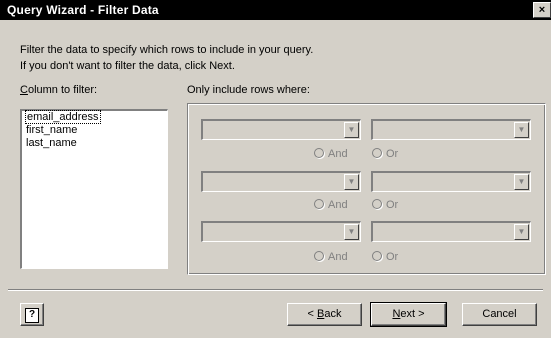 The height and width of the screenshot is (338, 551). Describe the element at coordinates (94, 117) in the screenshot. I see `list-item: email_address` at that location.